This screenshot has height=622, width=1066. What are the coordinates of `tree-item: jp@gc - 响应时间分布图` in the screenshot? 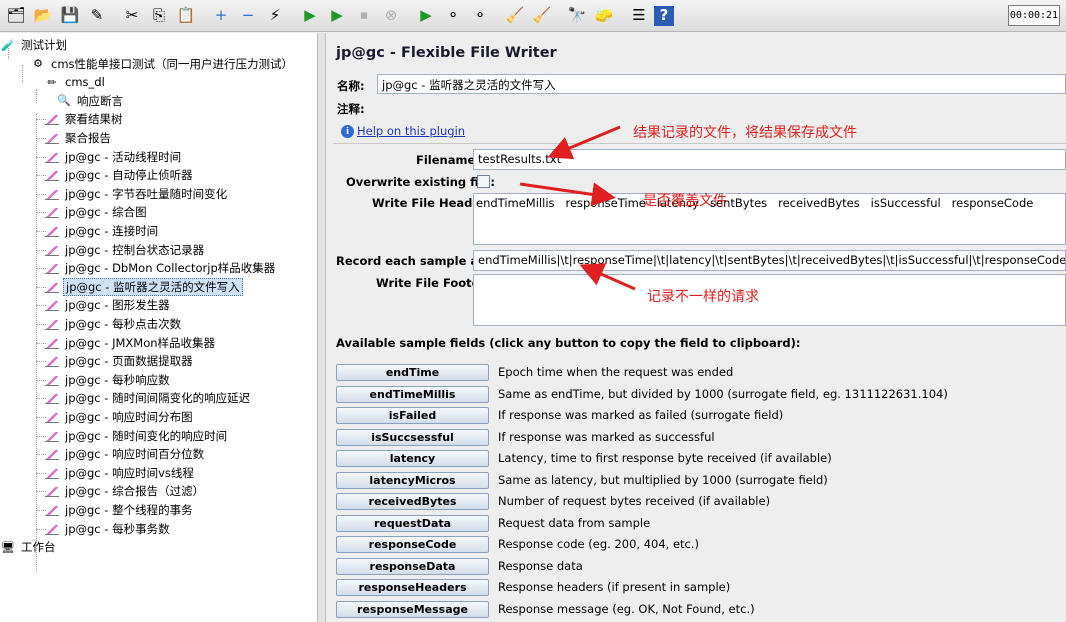 It's located at (119, 417).